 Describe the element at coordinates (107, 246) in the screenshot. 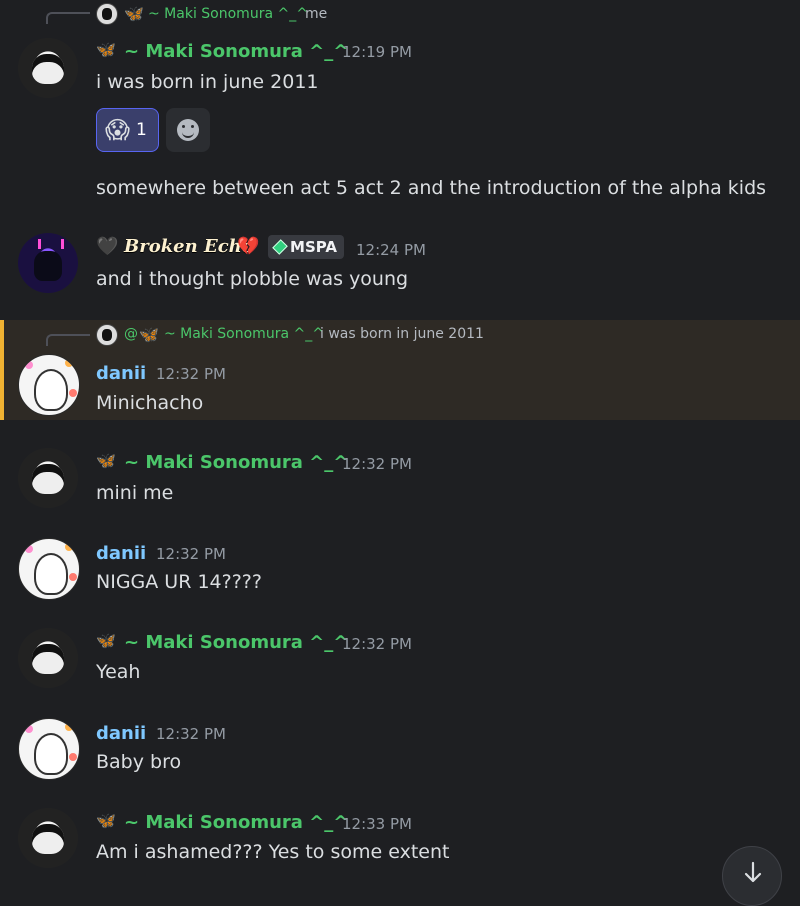

I see `black-heart-icon: 🖤` at that location.